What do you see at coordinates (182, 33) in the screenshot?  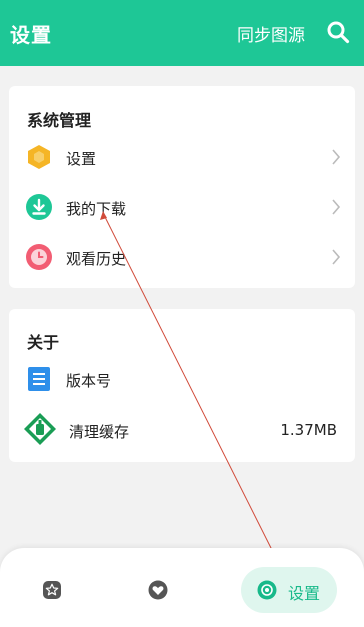 I see `top-app-bar: 设置 同步图源` at bounding box center [182, 33].